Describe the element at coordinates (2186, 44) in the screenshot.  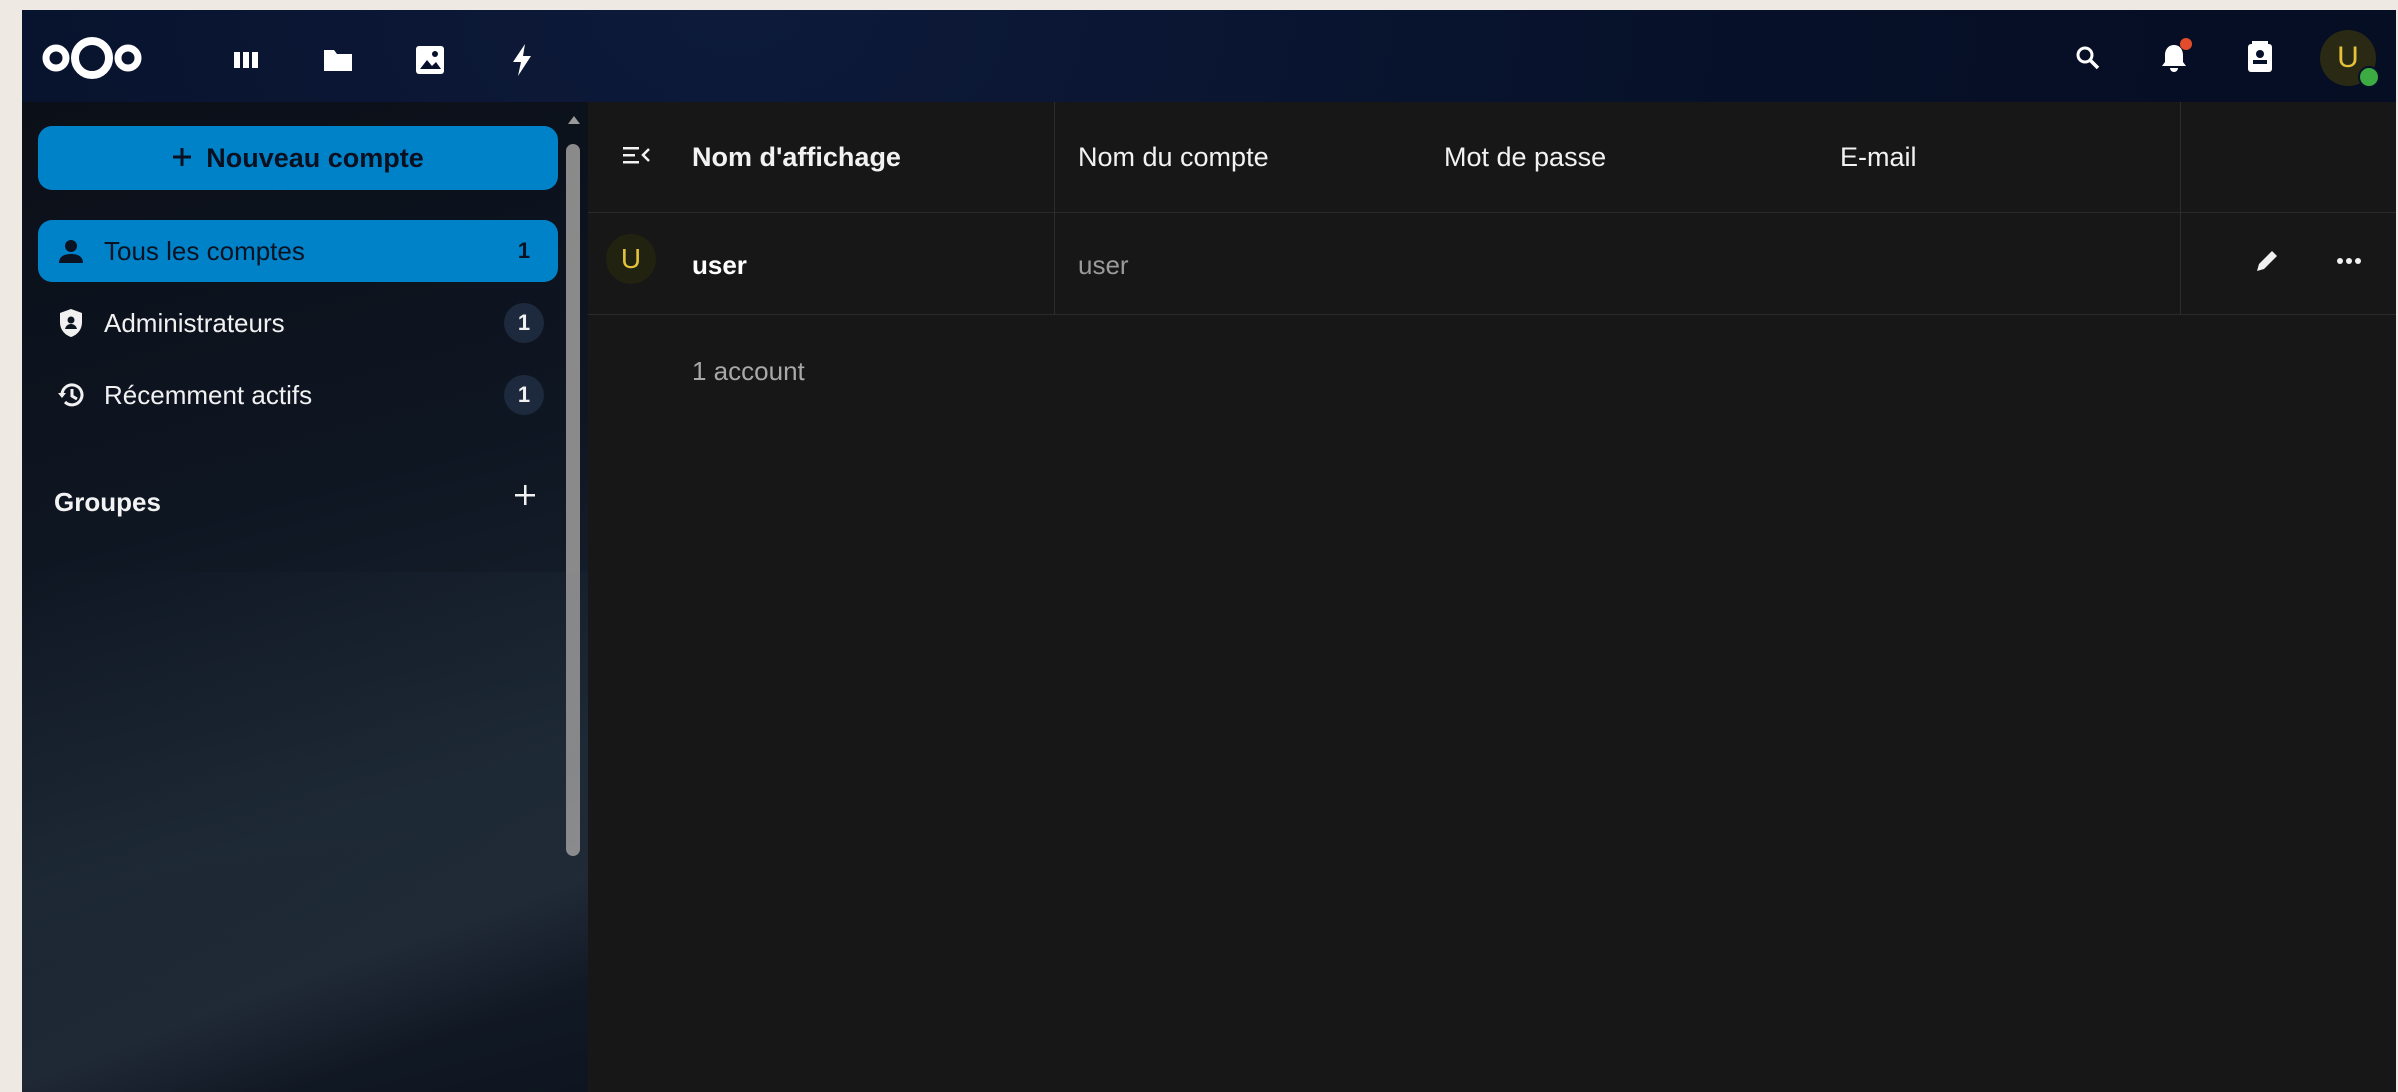
I see `notification-dot` at that location.